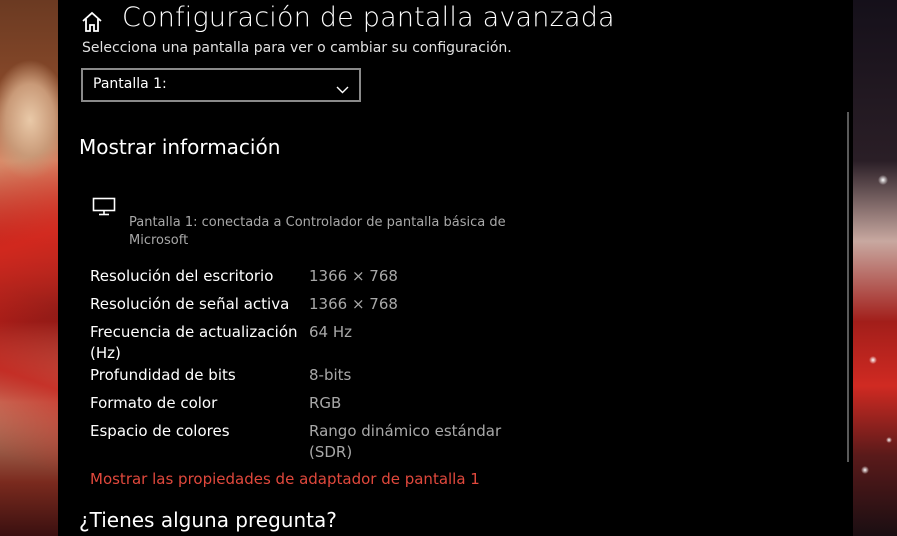 Image resolution: width=897 pixels, height=536 pixels. Describe the element at coordinates (180, 147) in the screenshot. I see `display-info-title: Mostrar información` at that location.